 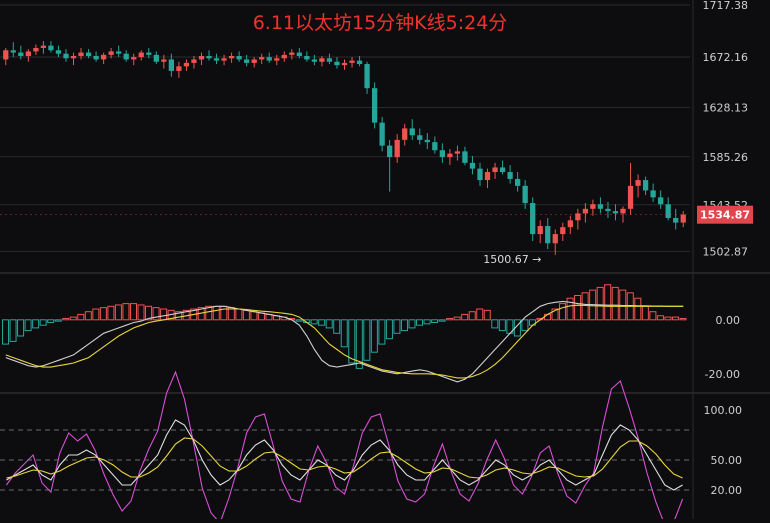 I want to click on kdj-tick-label: 20.00, so click(x=727, y=490).